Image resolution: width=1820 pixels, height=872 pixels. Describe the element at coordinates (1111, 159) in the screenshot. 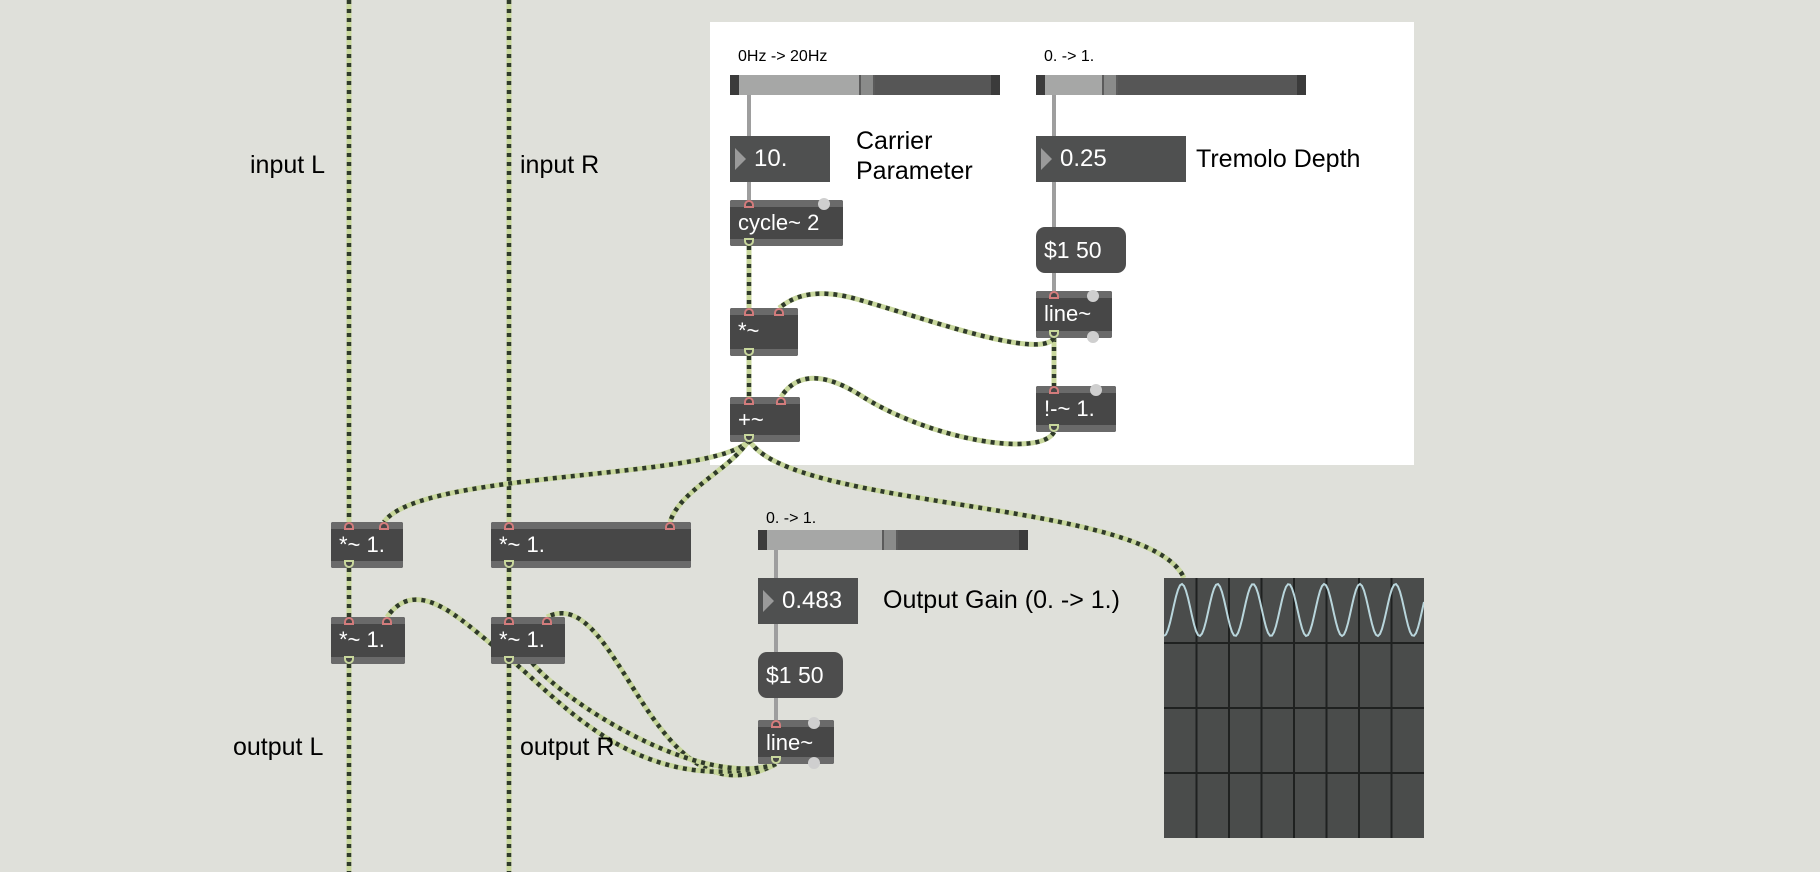

I see `tremolo-number-box: 0.25` at that location.